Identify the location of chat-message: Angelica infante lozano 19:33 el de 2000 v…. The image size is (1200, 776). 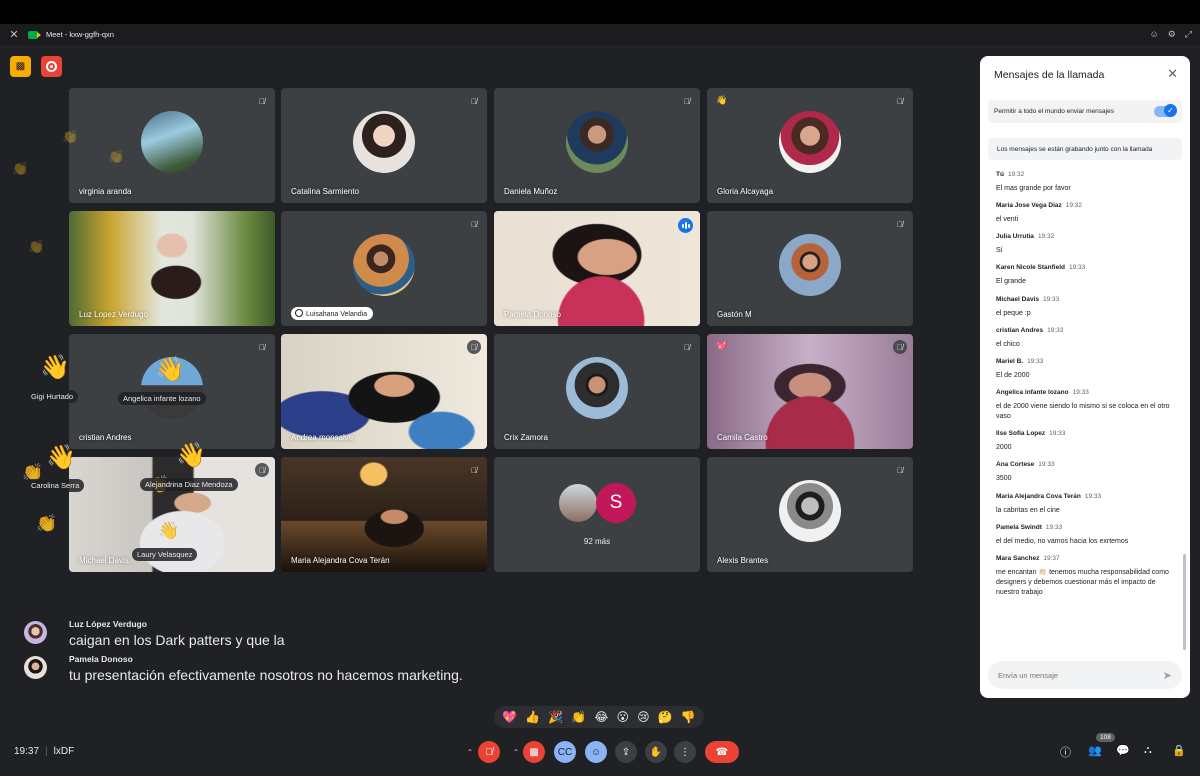
(1088, 405).